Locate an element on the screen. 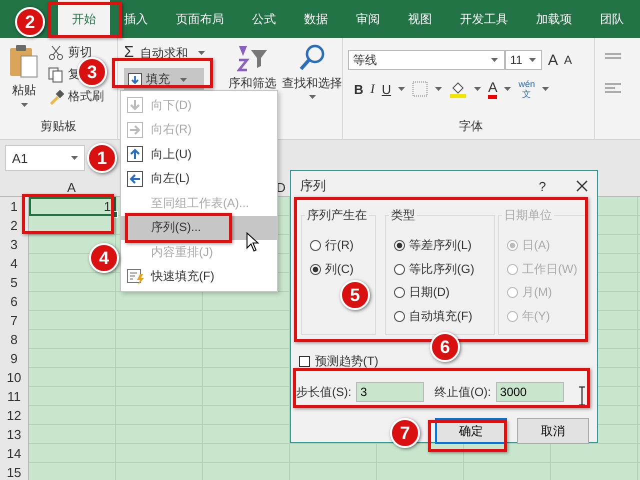 The height and width of the screenshot is (480, 640). close-icon is located at coordinates (582, 186).